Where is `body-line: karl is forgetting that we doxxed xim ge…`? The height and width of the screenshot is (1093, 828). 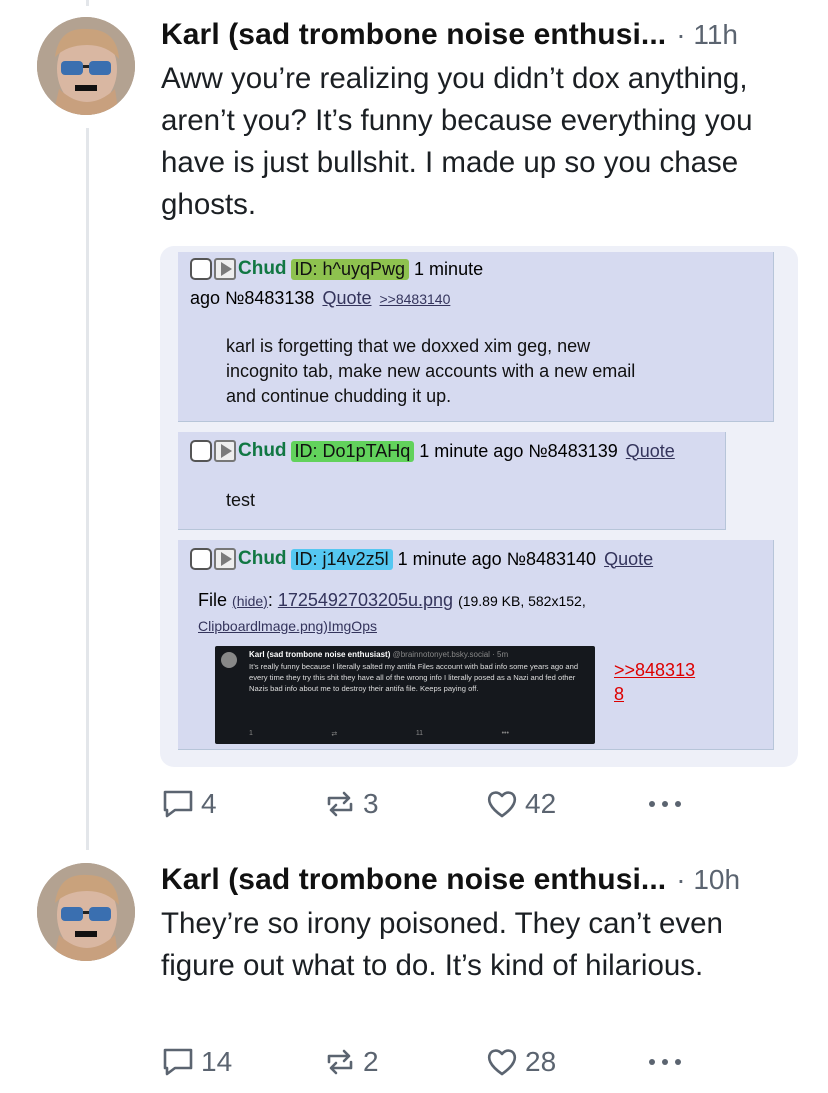 body-line: karl is forgetting that we doxxed xim ge… is located at coordinates (408, 346).